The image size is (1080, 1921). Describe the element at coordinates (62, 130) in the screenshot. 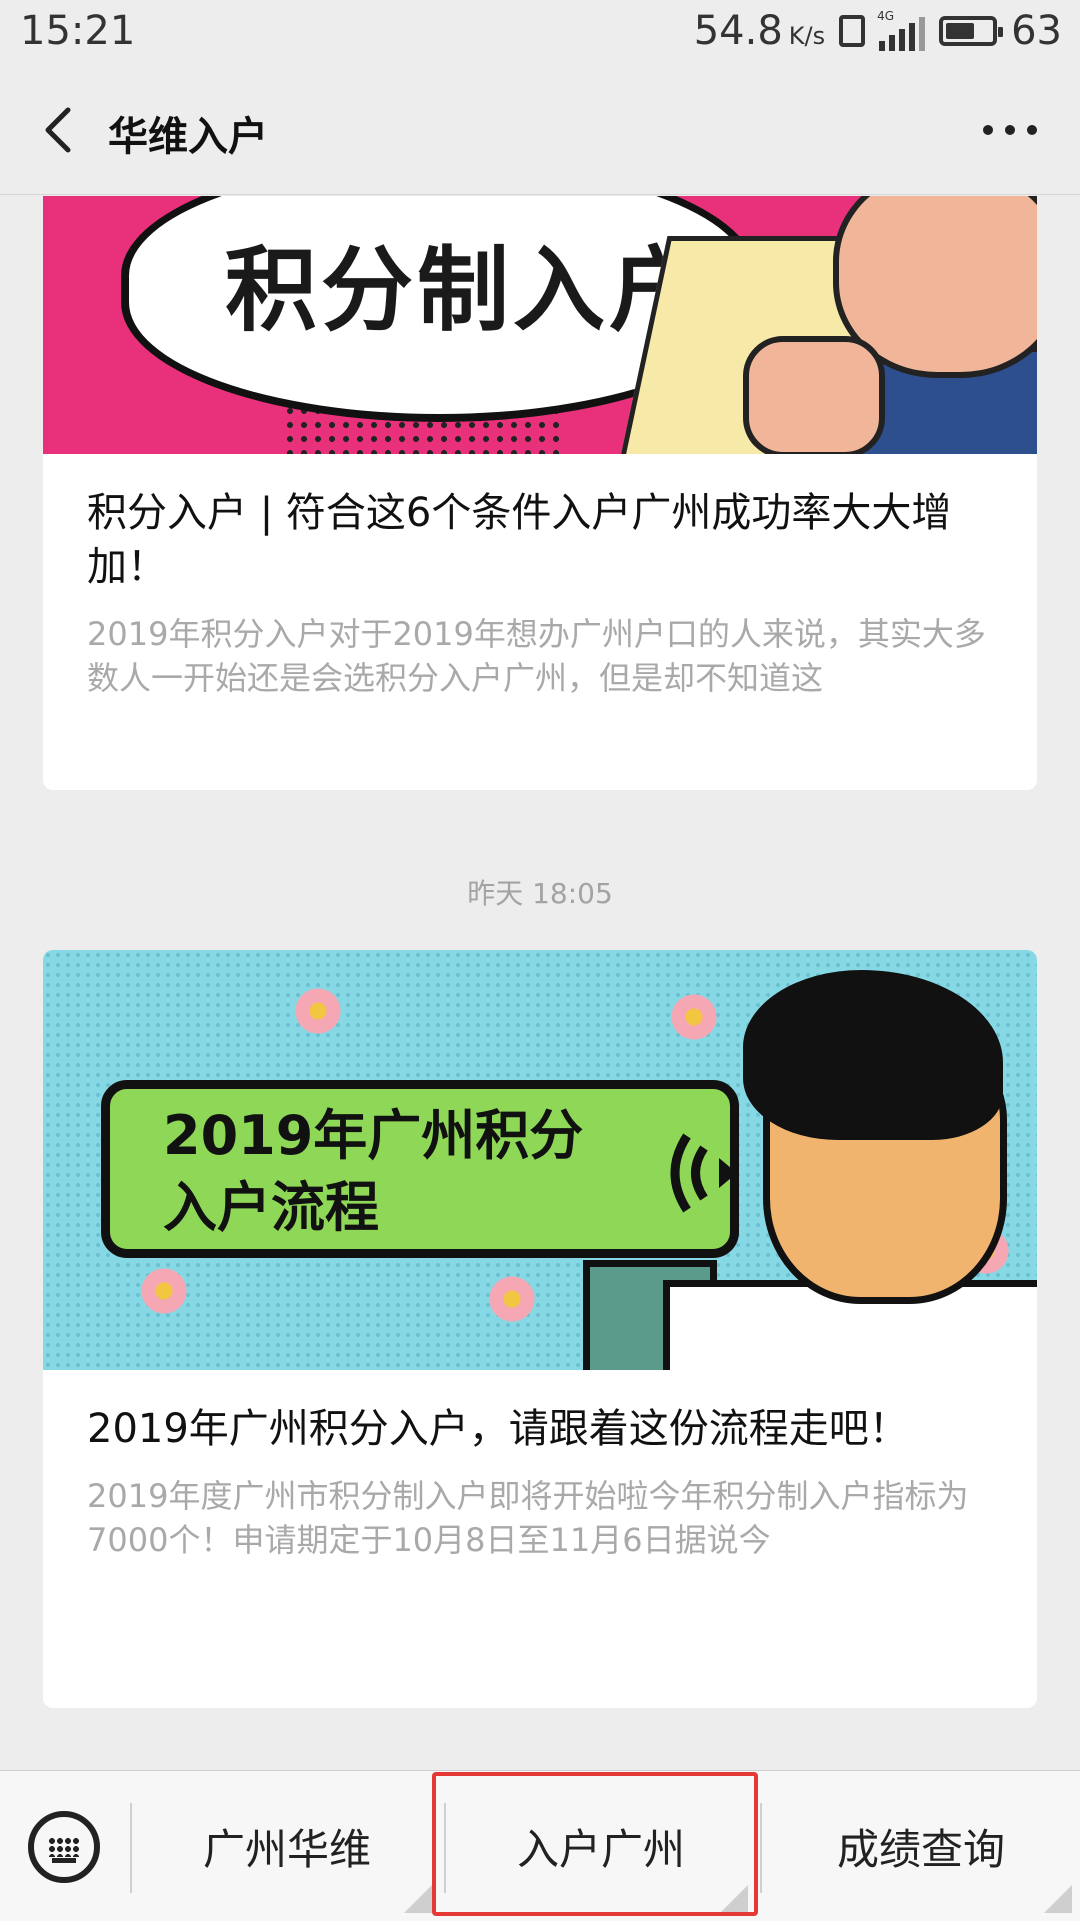

I see `back-arrow-icon` at that location.